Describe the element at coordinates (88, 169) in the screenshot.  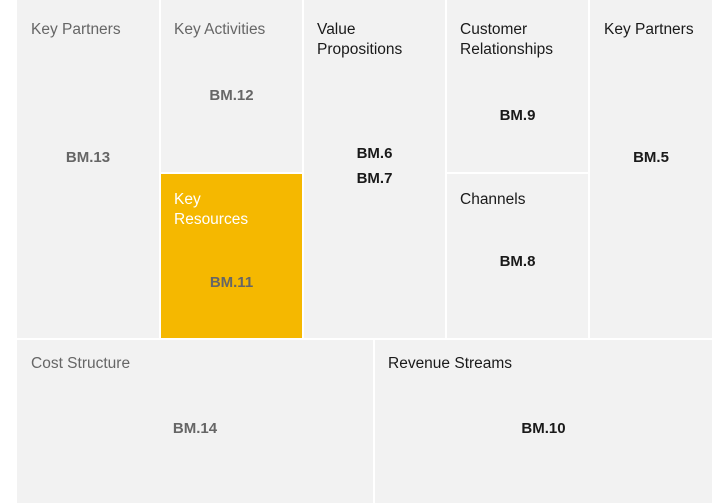
I see `key-partners-left-block: Key Partners BM.13` at that location.